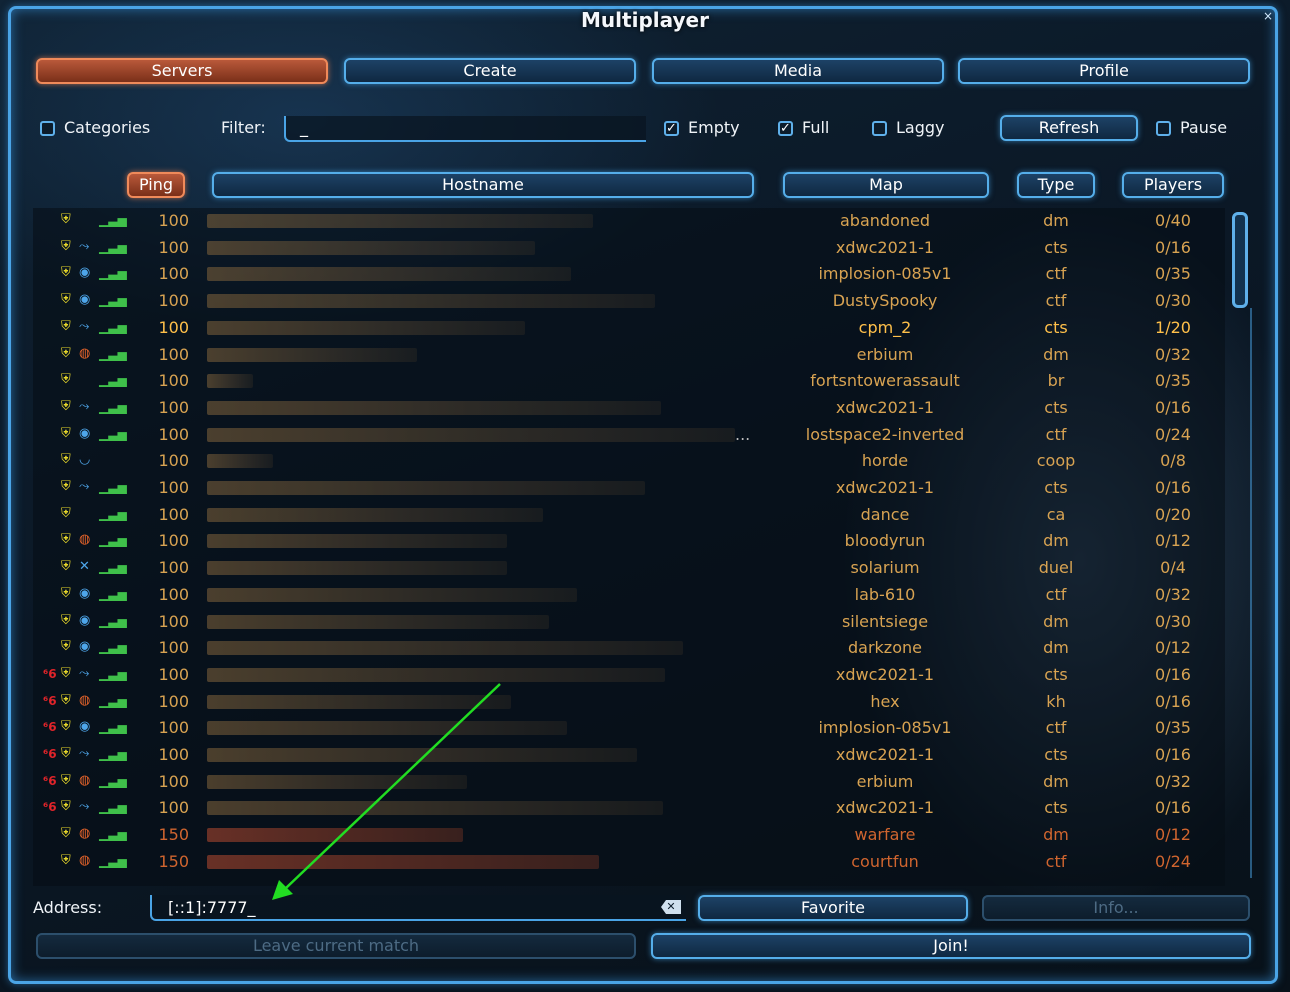 The width and height of the screenshot is (1290, 992). What do you see at coordinates (1173, 220) in the screenshot?
I see `server-players: 0/40` at bounding box center [1173, 220].